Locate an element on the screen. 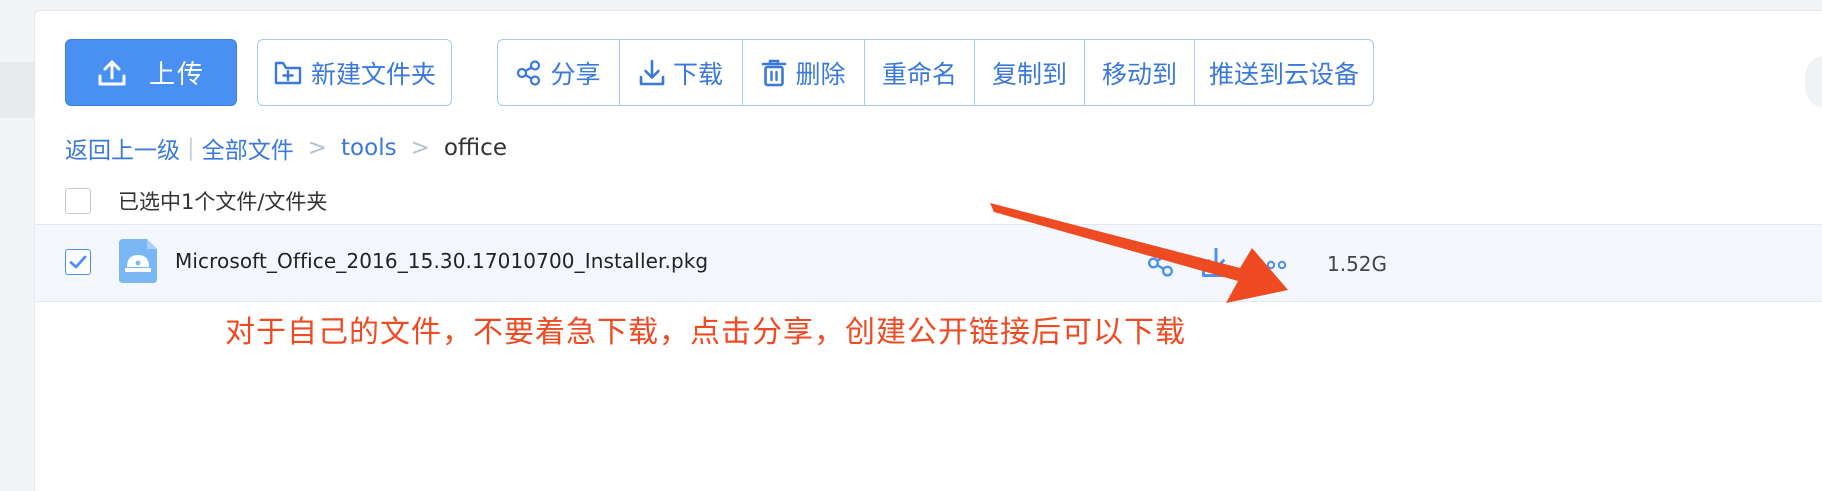 This screenshot has width=1822, height=491. move-to-button: 移动到 is located at coordinates (1140, 72).